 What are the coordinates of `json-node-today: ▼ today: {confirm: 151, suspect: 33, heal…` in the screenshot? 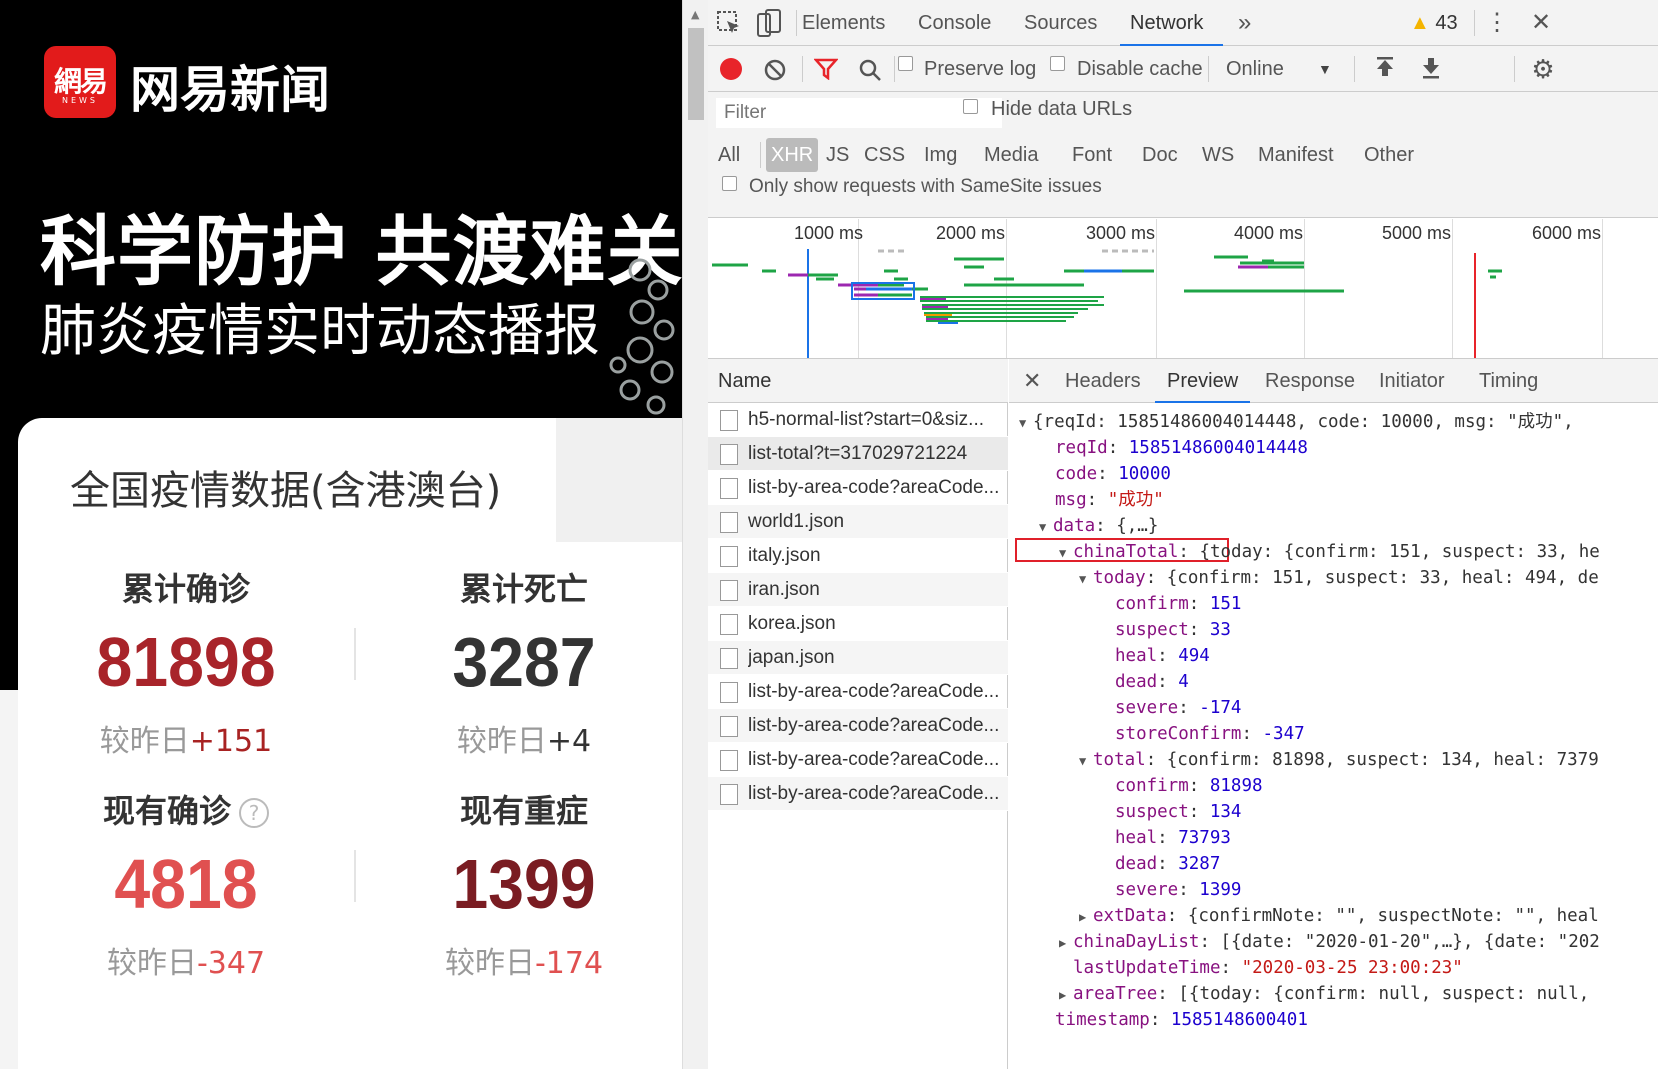 It's located at (1339, 578).